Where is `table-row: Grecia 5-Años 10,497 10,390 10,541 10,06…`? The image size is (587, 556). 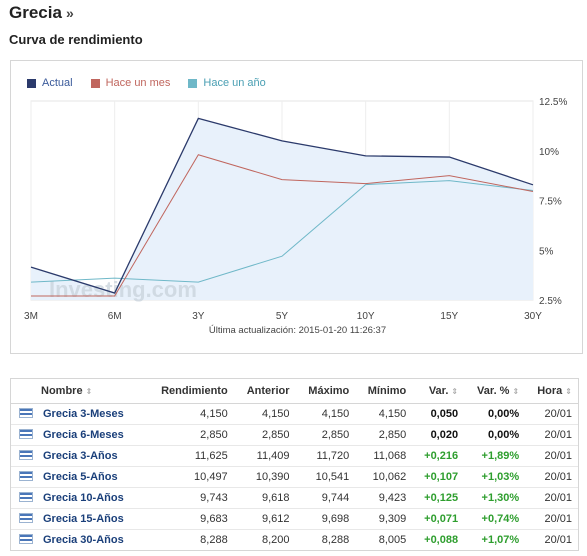
table-row: Grecia 5-Años 10,497 10,390 10,541 10,06… is located at coordinates (294, 477).